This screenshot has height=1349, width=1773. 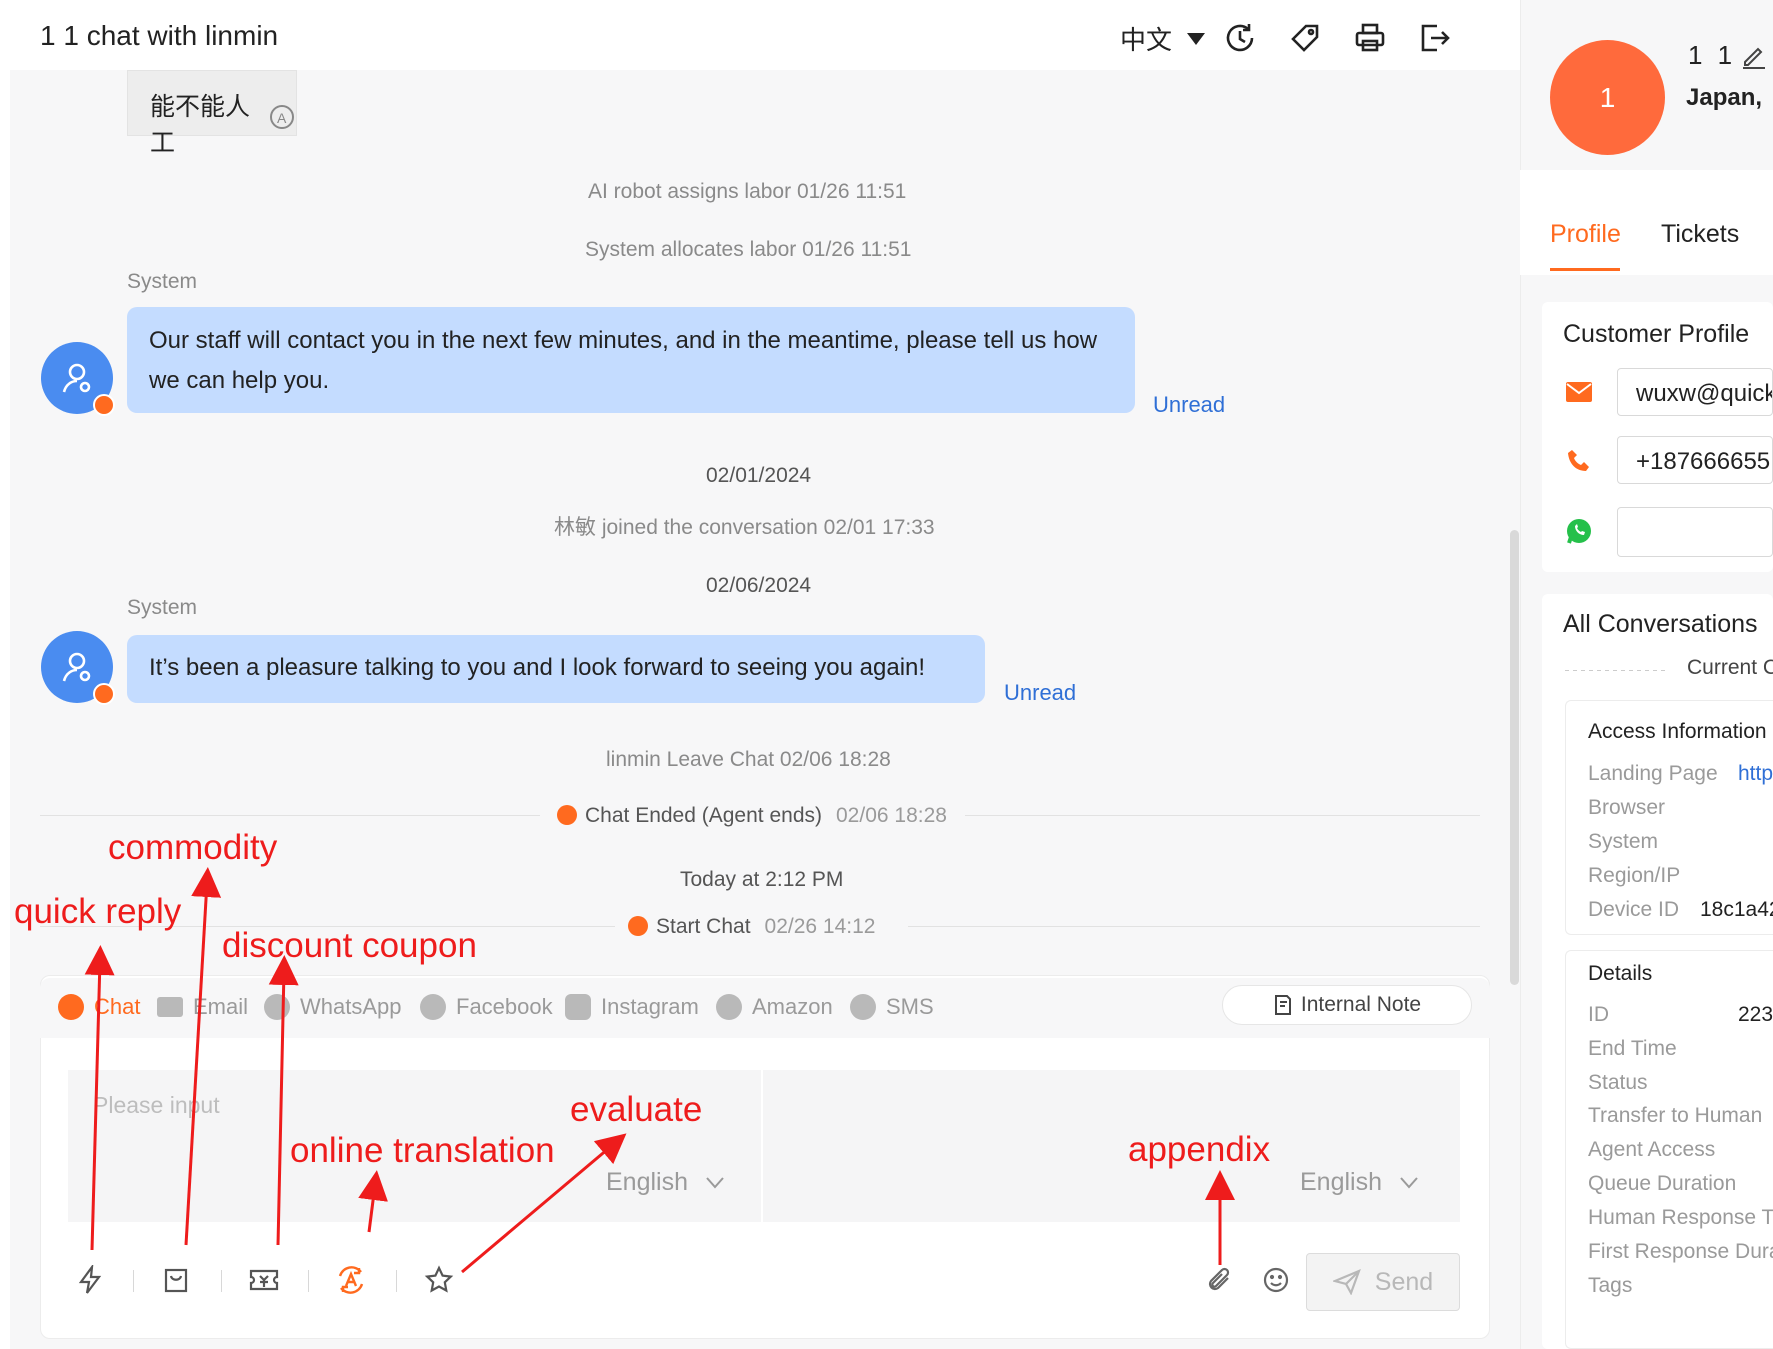 What do you see at coordinates (282, 117) in the screenshot?
I see `translate-icon: A` at bounding box center [282, 117].